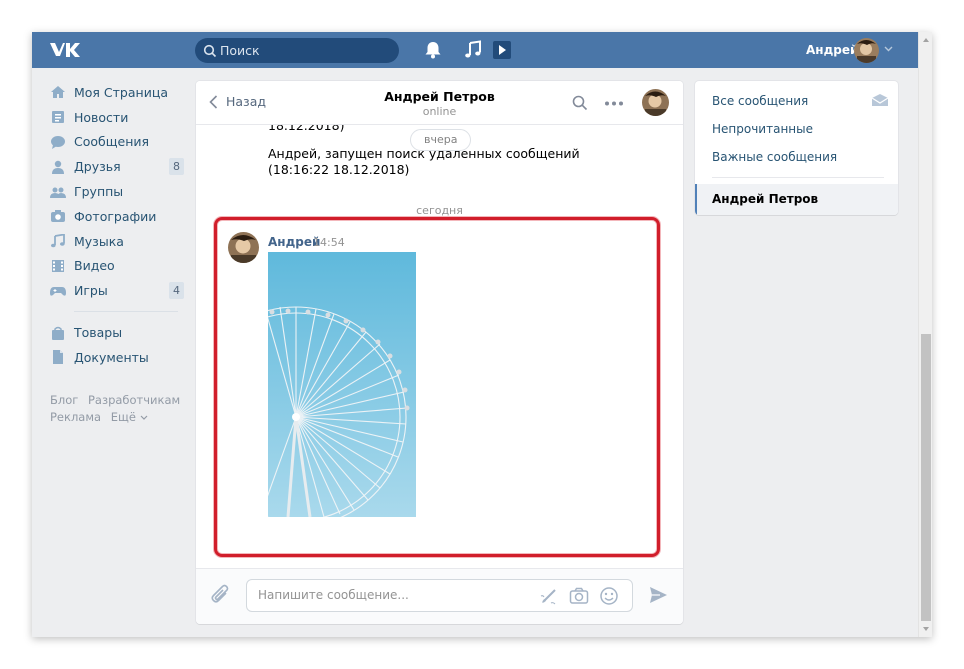  Describe the element at coordinates (99, 241) in the screenshot. I see `sidebar-item-label: Музыка` at that location.